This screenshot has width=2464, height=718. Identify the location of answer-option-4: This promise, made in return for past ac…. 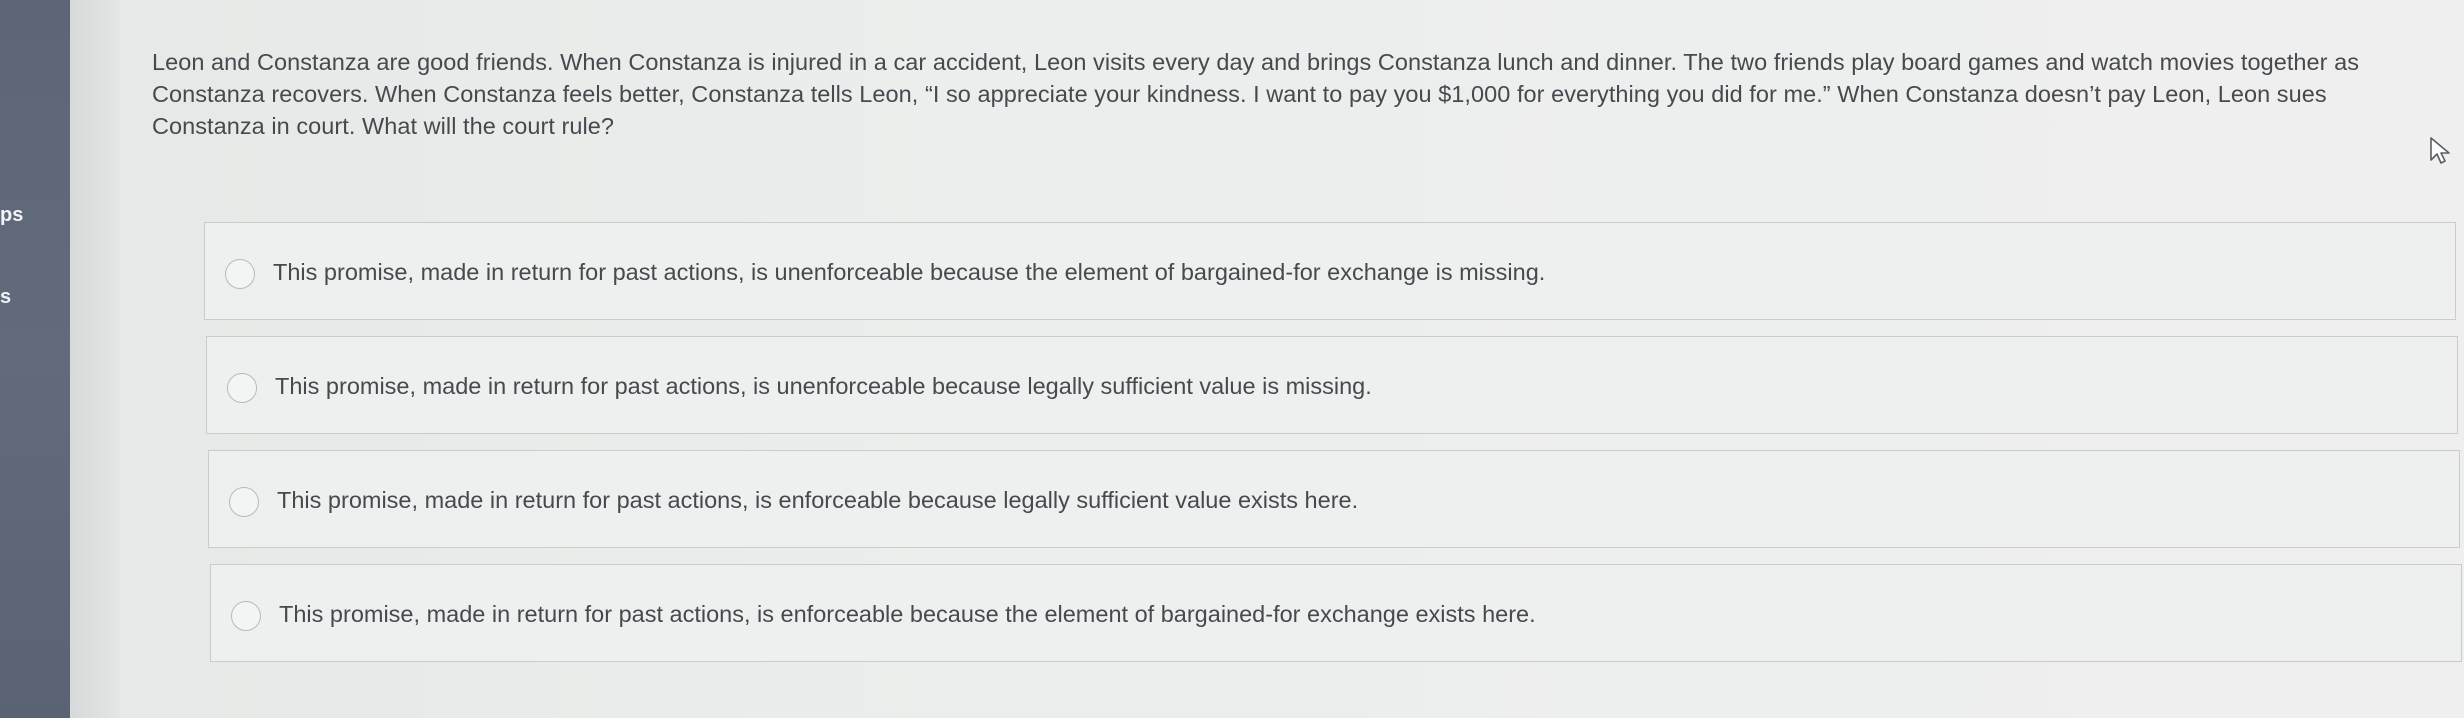
(1336, 613).